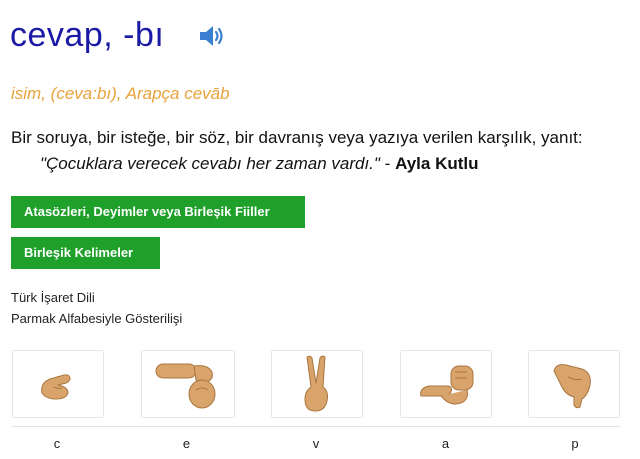 Image resolution: width=640 pixels, height=459 pixels. What do you see at coordinates (97, 318) in the screenshot?
I see `finger-alphabet-label: Parmak Alfabesiyle Gösterilişi` at bounding box center [97, 318].